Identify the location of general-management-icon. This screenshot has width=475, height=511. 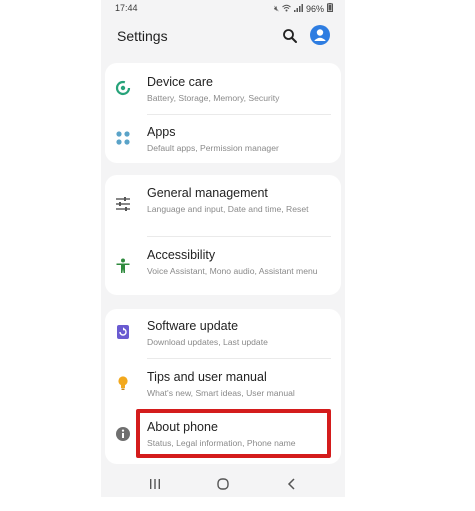
(123, 204).